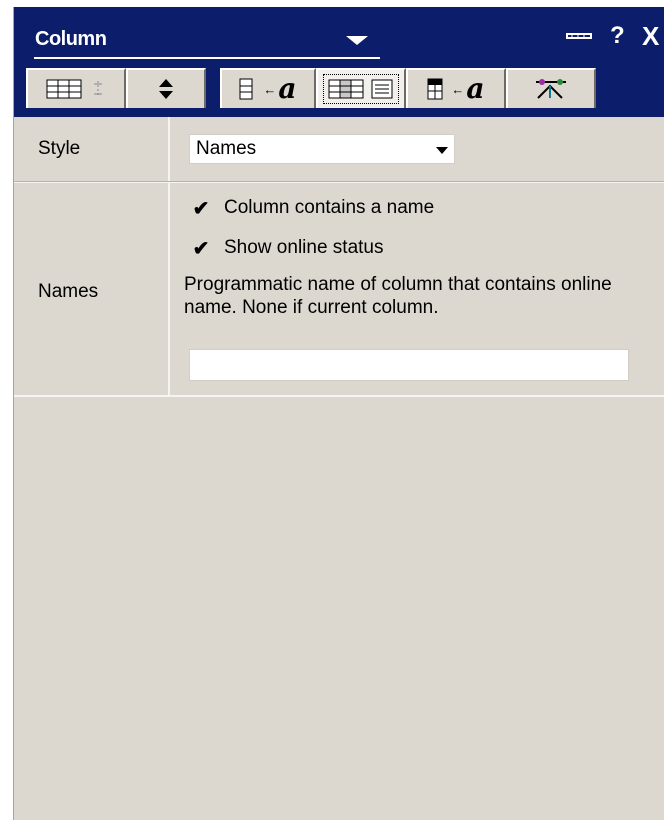  I want to click on programmatic-name-input, so click(409, 365).